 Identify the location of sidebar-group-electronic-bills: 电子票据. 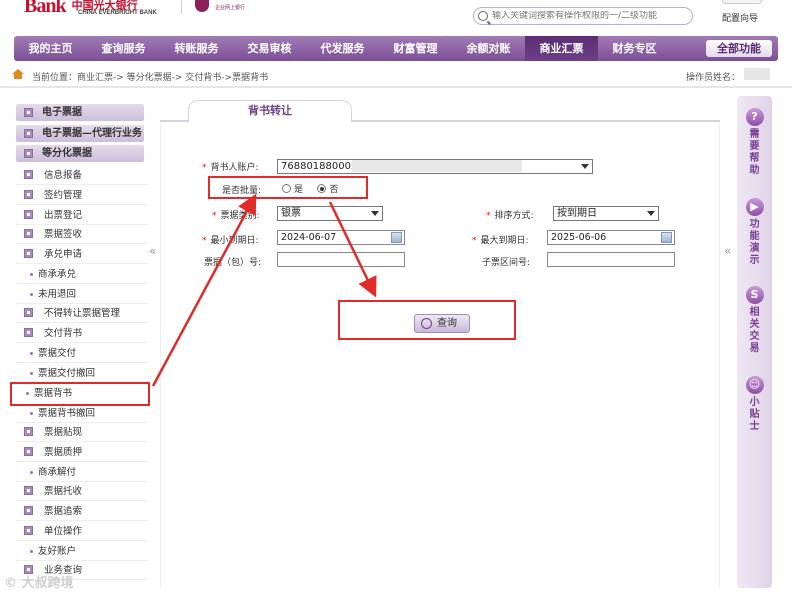
(80, 112).